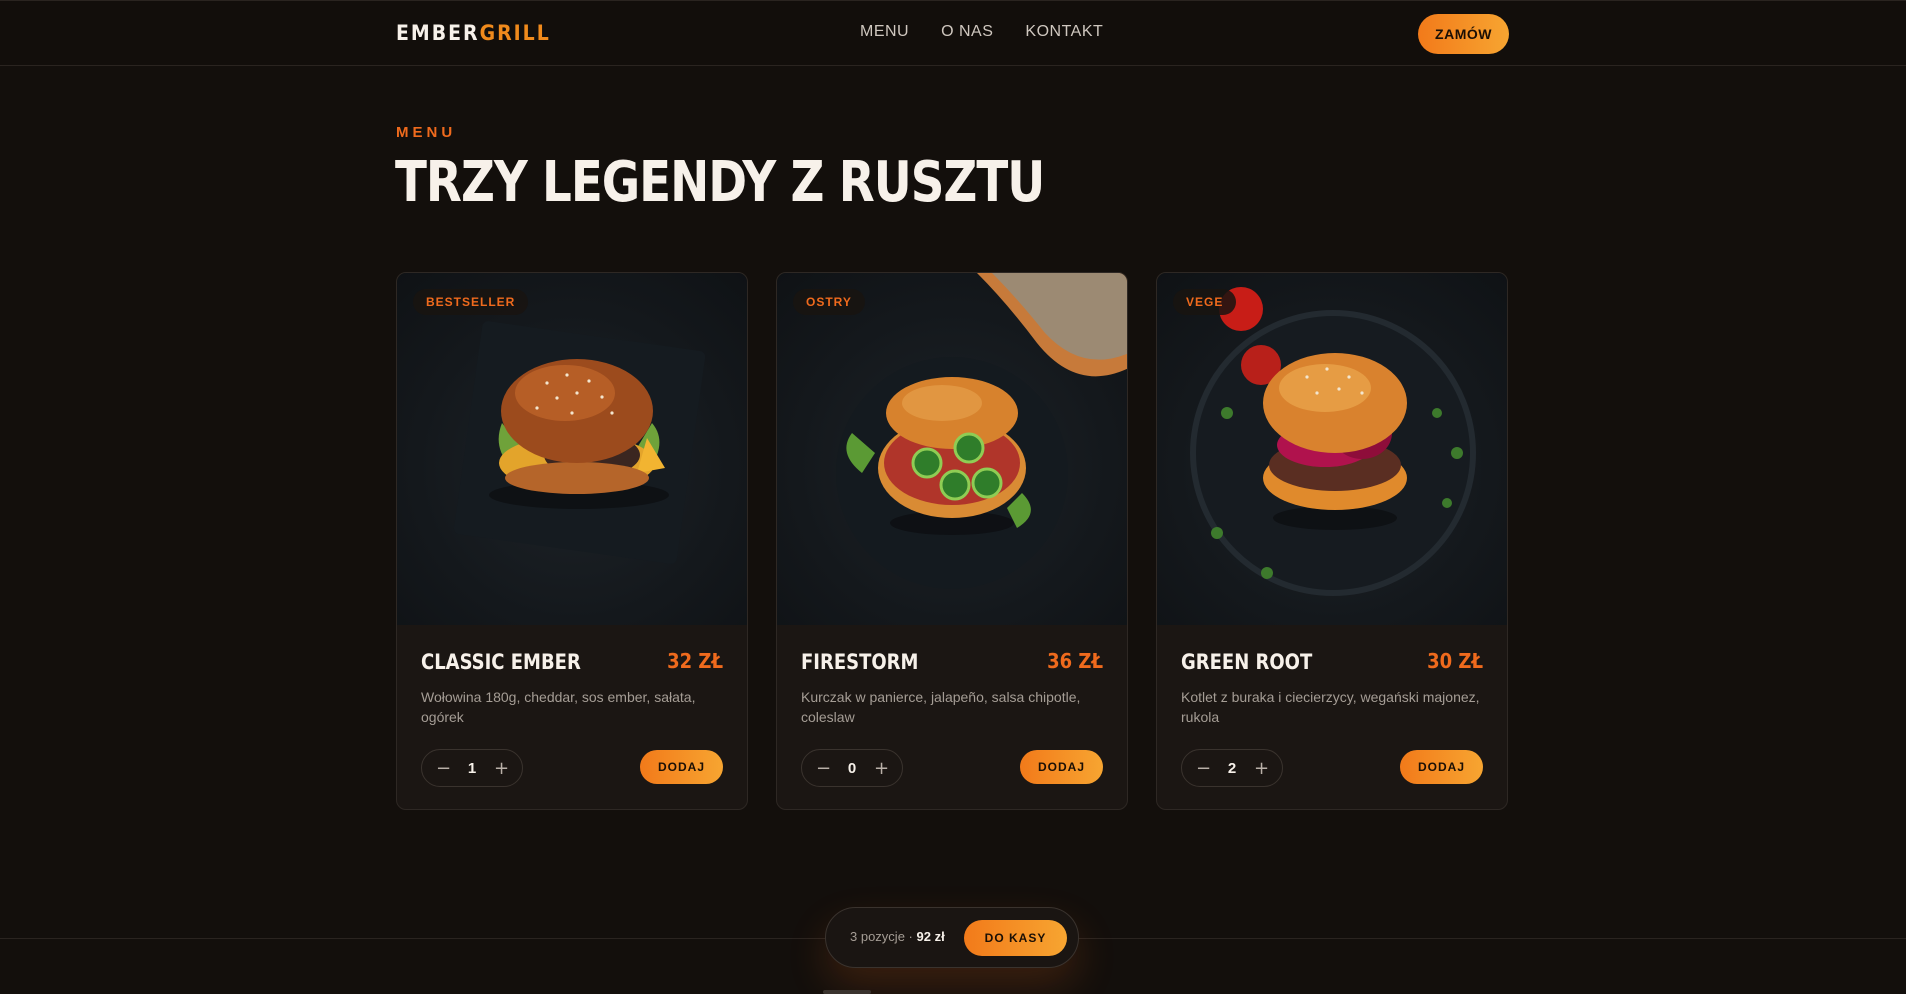 The height and width of the screenshot is (994, 1906). Describe the element at coordinates (930, 936) in the screenshot. I see `cart-total: 92 zł` at that location.